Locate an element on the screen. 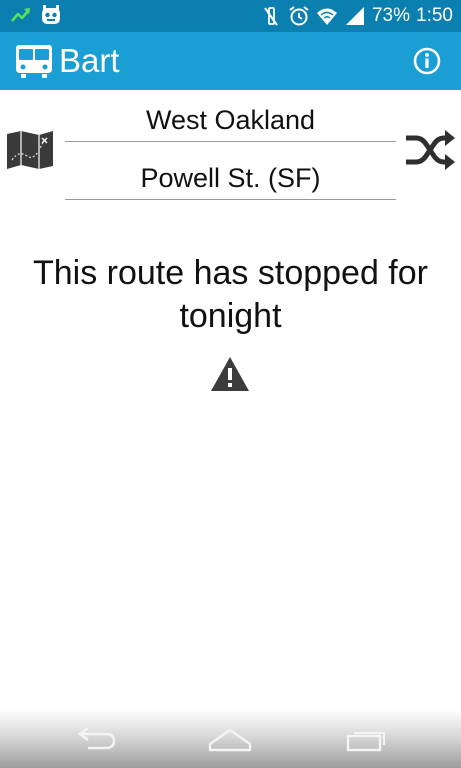  alarm-icon is located at coordinates (299, 16).